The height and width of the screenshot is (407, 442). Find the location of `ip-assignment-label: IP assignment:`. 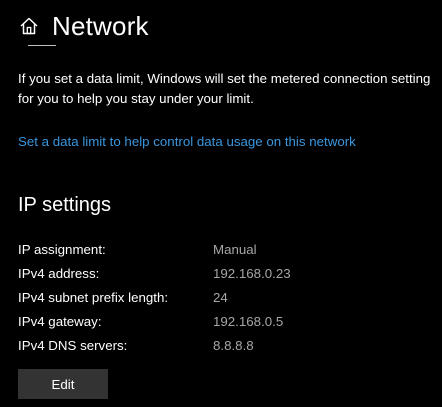

ip-assignment-label: IP assignment: is located at coordinates (62, 249).